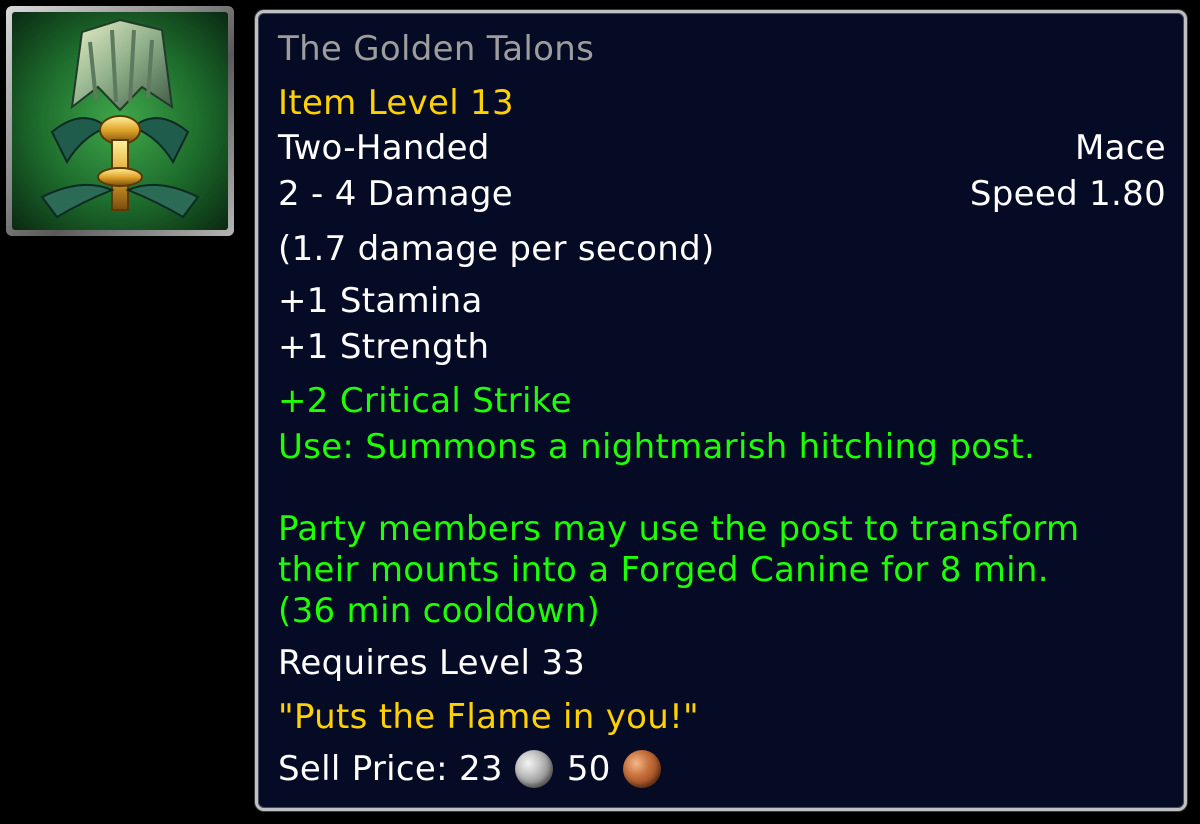 The image size is (1200, 824). Describe the element at coordinates (425, 401) in the screenshot. I see `item-stat-critical-strike: +2 Critical Strike` at that location.